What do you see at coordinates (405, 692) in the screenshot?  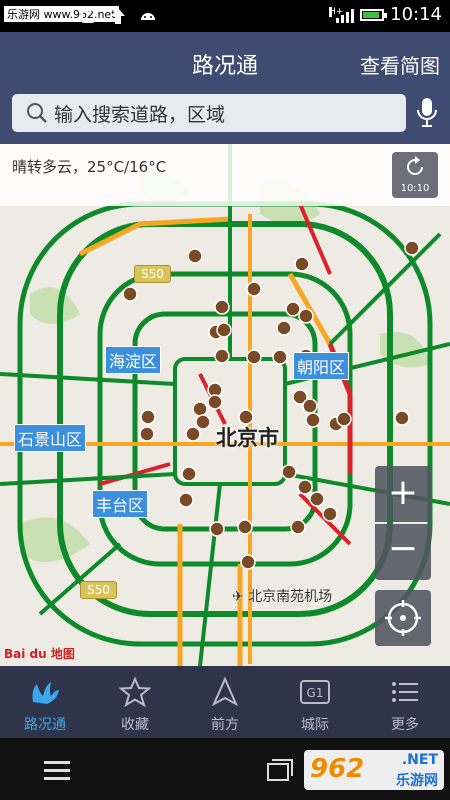 I see `list-icon` at bounding box center [405, 692].